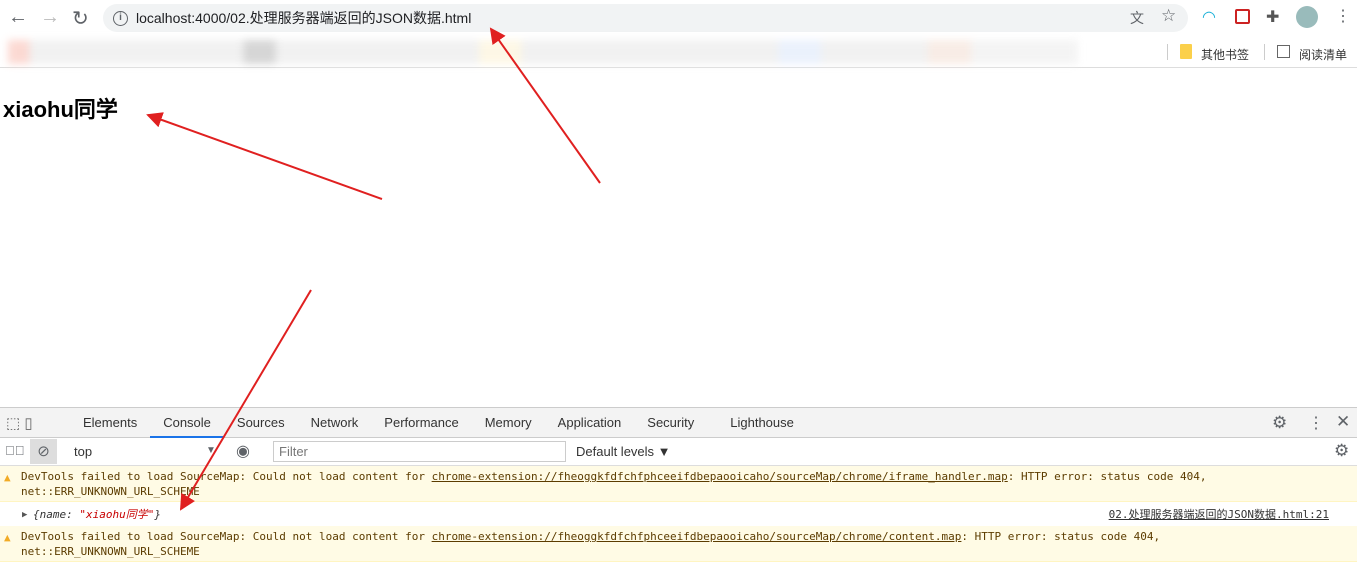 The width and height of the screenshot is (1357, 562). I want to click on arrow-to-log, so click(245, 400).